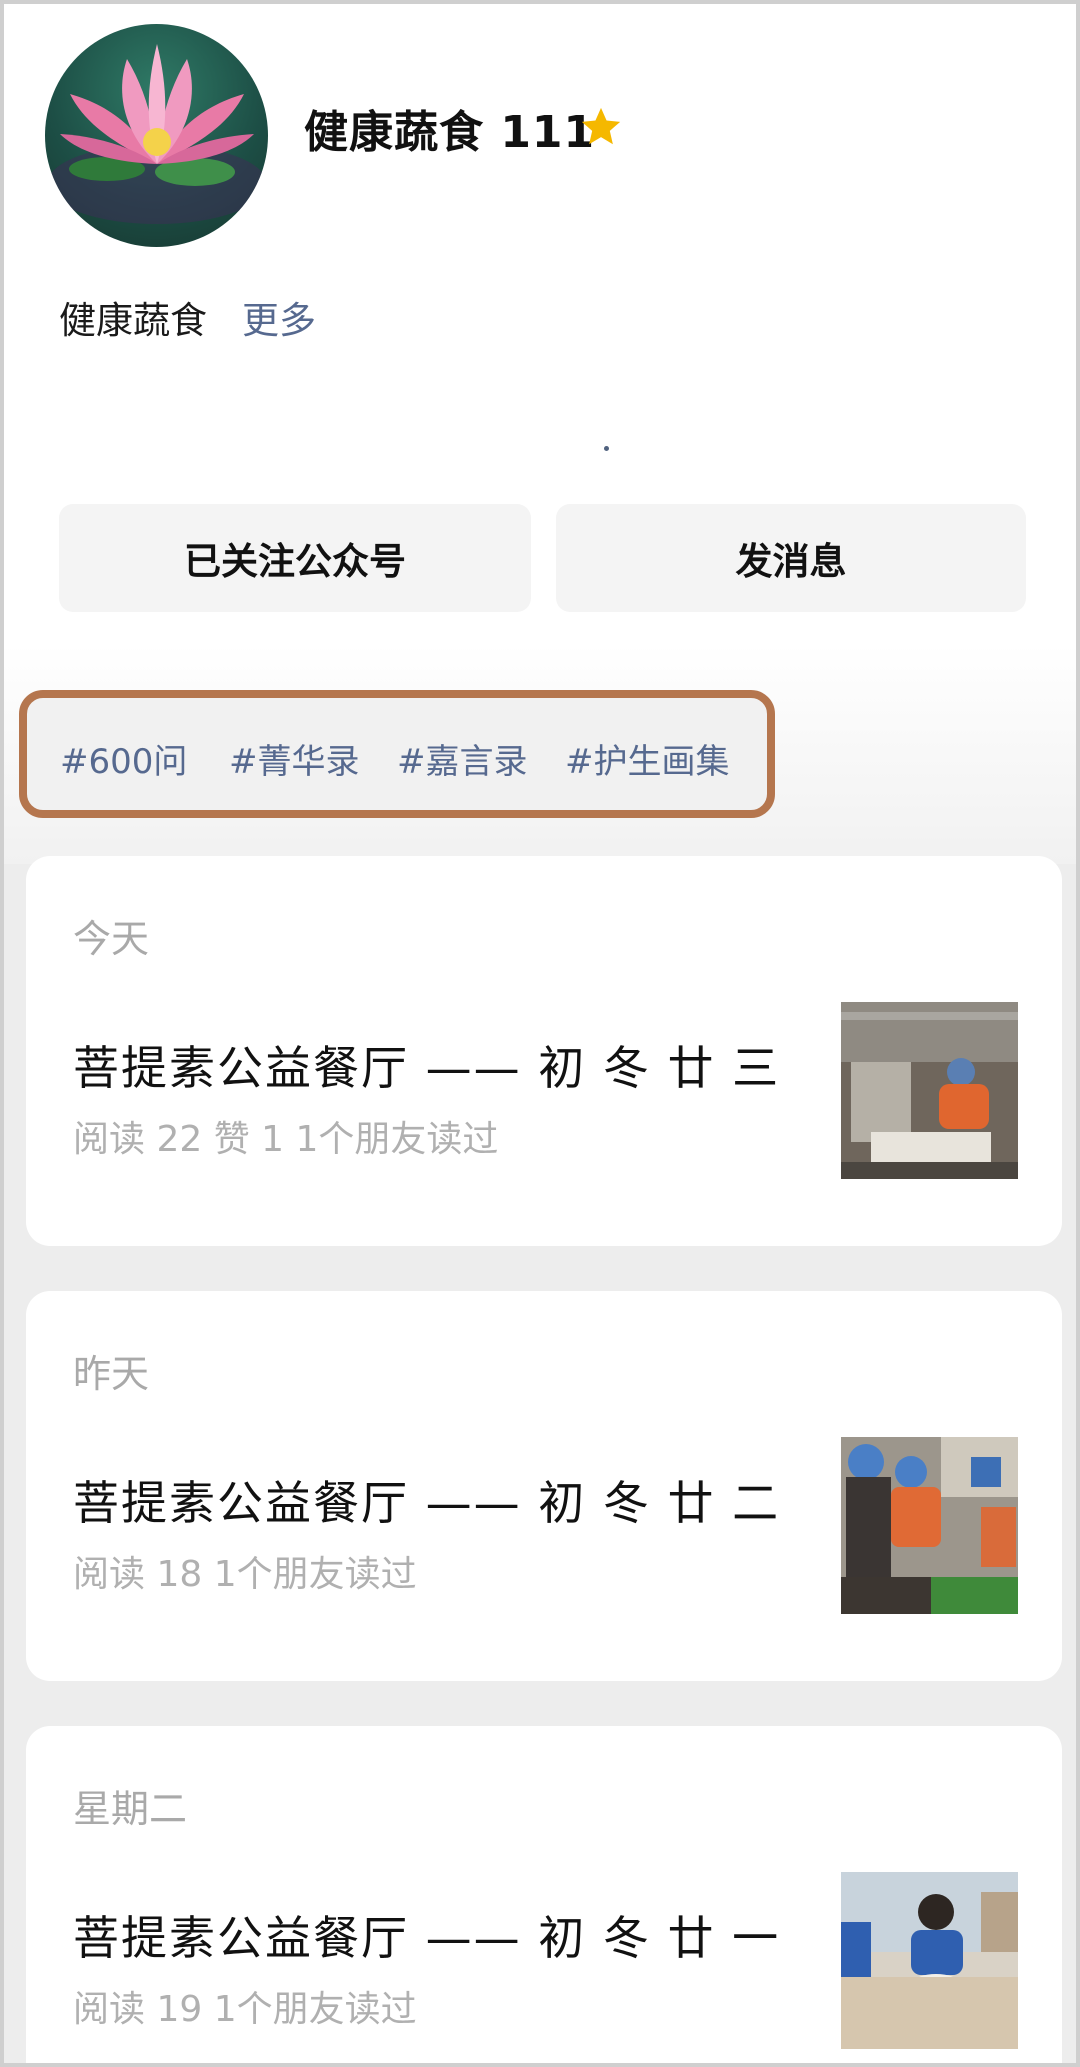 Image resolution: width=1080 pixels, height=2067 pixels. I want to click on tag-husheng-huaji: #护生画集, so click(647, 758).